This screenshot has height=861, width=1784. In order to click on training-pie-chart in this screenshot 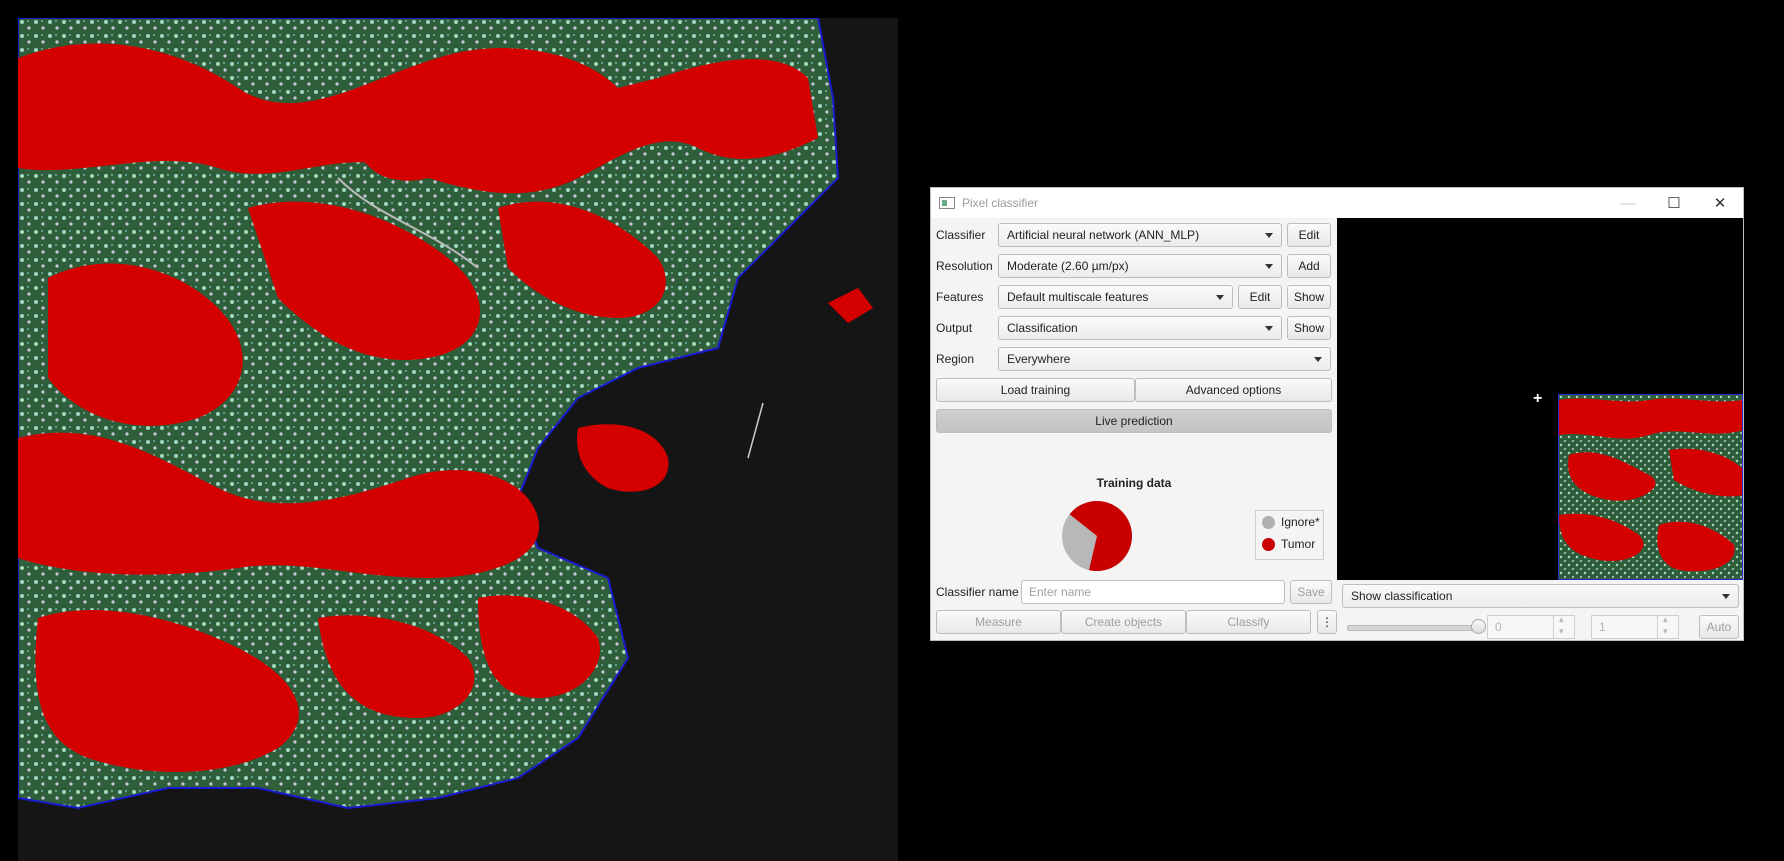, I will do `click(1097, 536)`.